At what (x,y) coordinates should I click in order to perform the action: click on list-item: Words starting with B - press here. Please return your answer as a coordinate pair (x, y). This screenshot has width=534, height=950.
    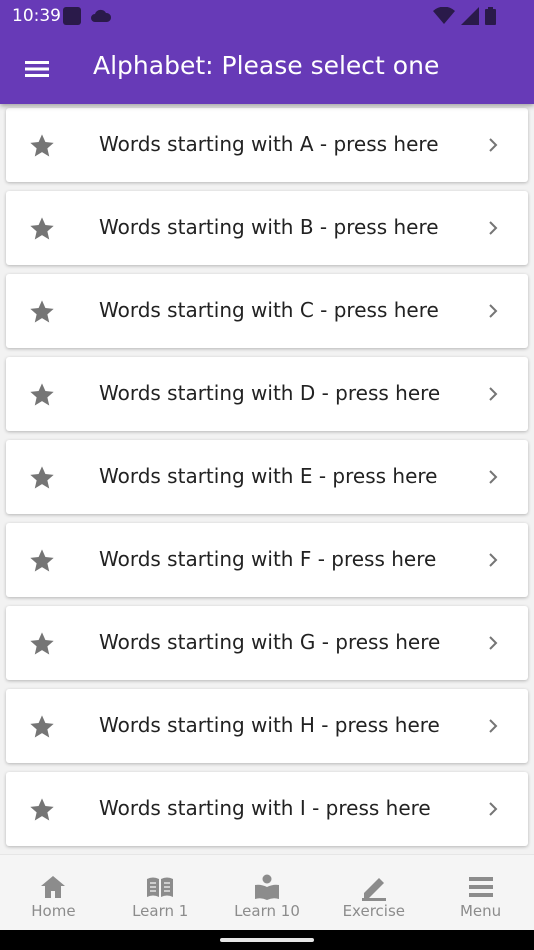
    Looking at the image, I should click on (267, 228).